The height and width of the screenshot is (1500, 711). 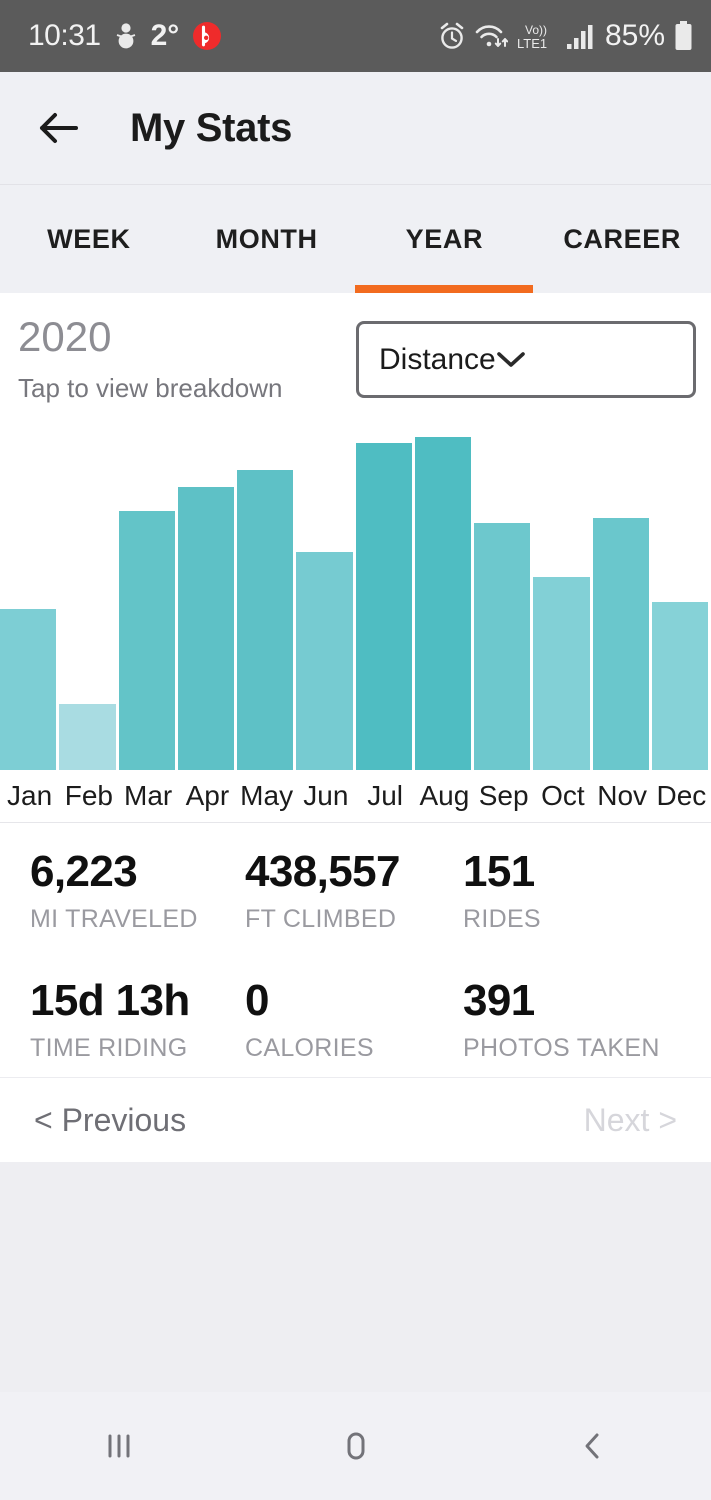 I want to click on stat-label: MI TRAVELED, so click(x=114, y=919).